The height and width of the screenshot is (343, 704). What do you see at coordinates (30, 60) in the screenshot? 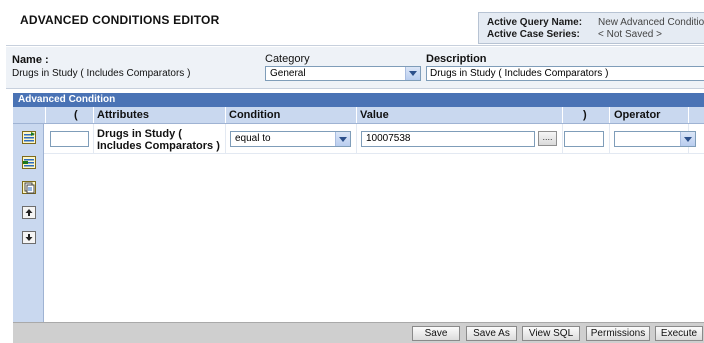
I see `name-label: Name :` at bounding box center [30, 60].